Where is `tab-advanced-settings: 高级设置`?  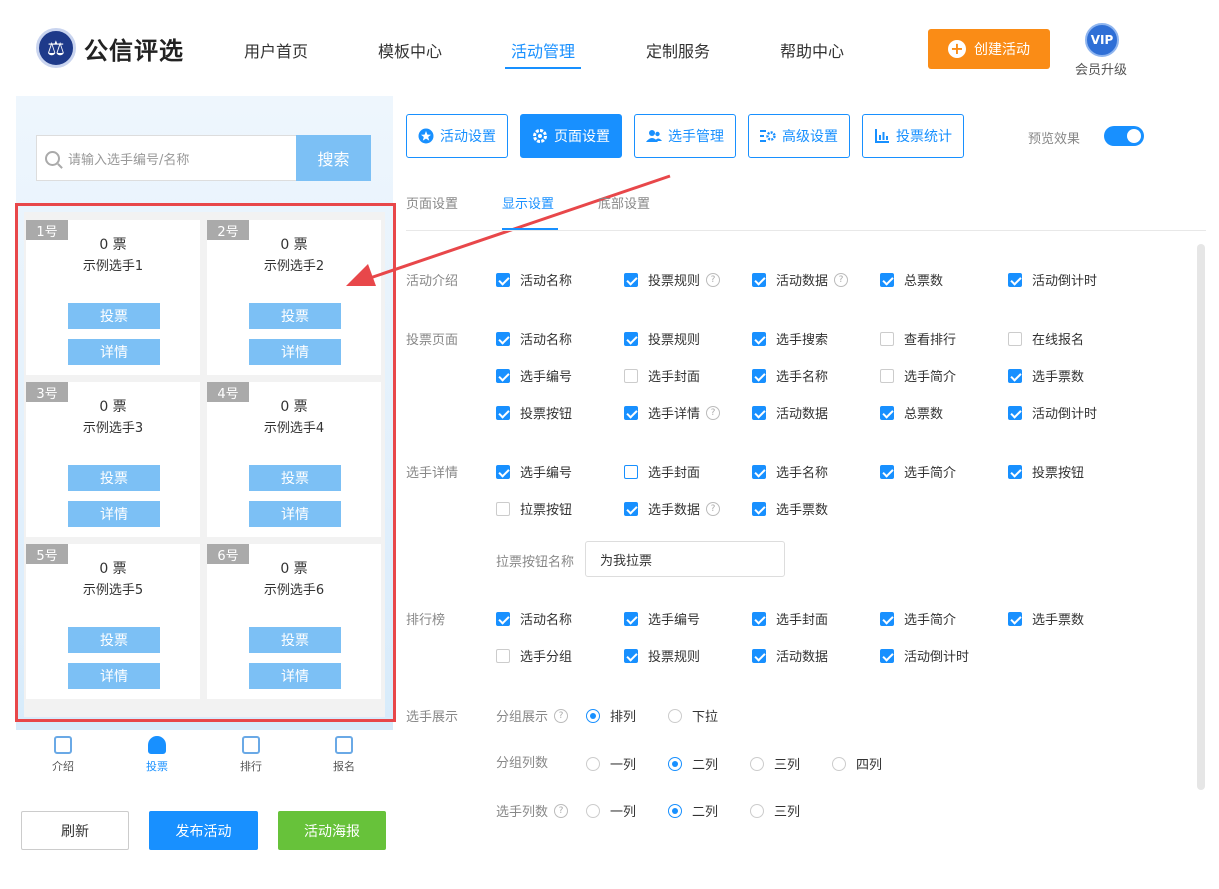 tab-advanced-settings: 高级设置 is located at coordinates (799, 136).